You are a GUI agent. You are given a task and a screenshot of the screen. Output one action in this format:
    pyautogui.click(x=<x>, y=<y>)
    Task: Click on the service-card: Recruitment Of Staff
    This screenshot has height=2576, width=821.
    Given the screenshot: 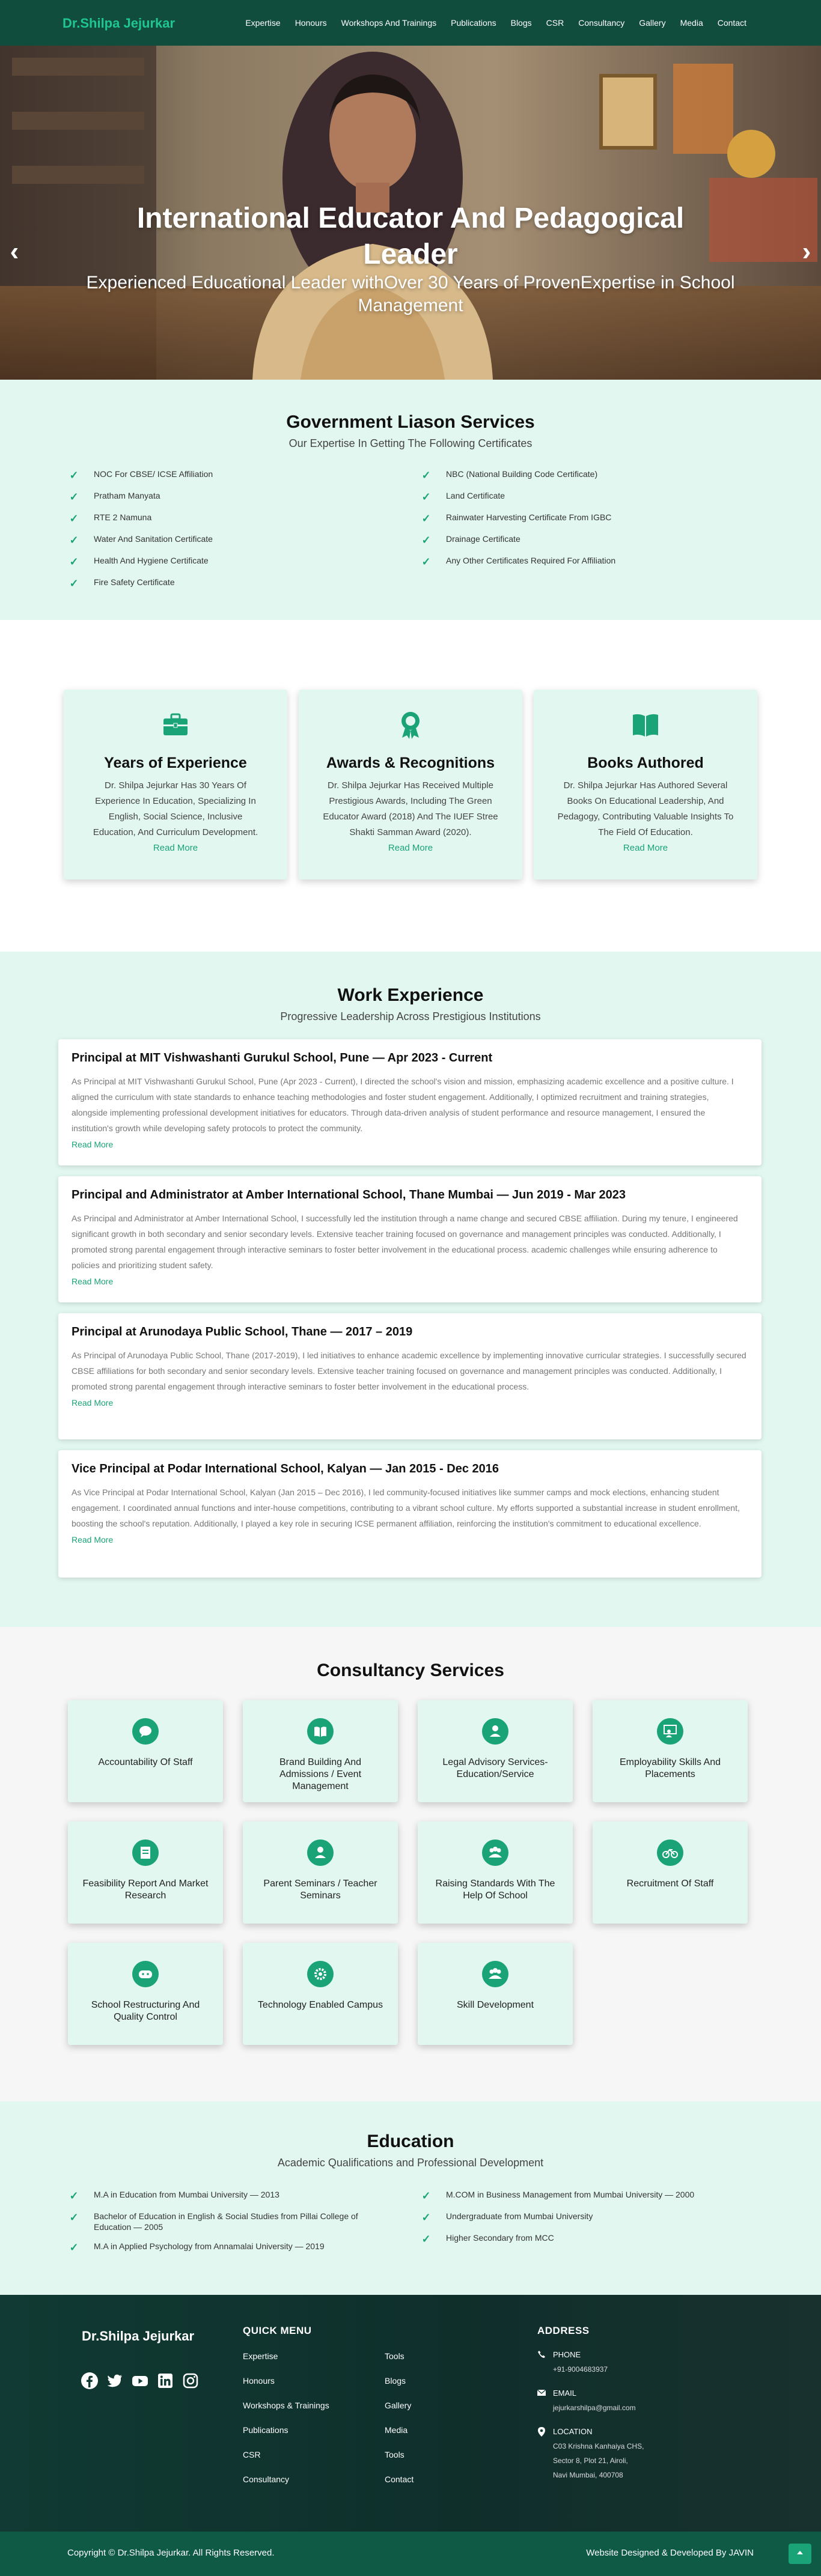 What is the action you would take?
    pyautogui.click(x=671, y=1872)
    